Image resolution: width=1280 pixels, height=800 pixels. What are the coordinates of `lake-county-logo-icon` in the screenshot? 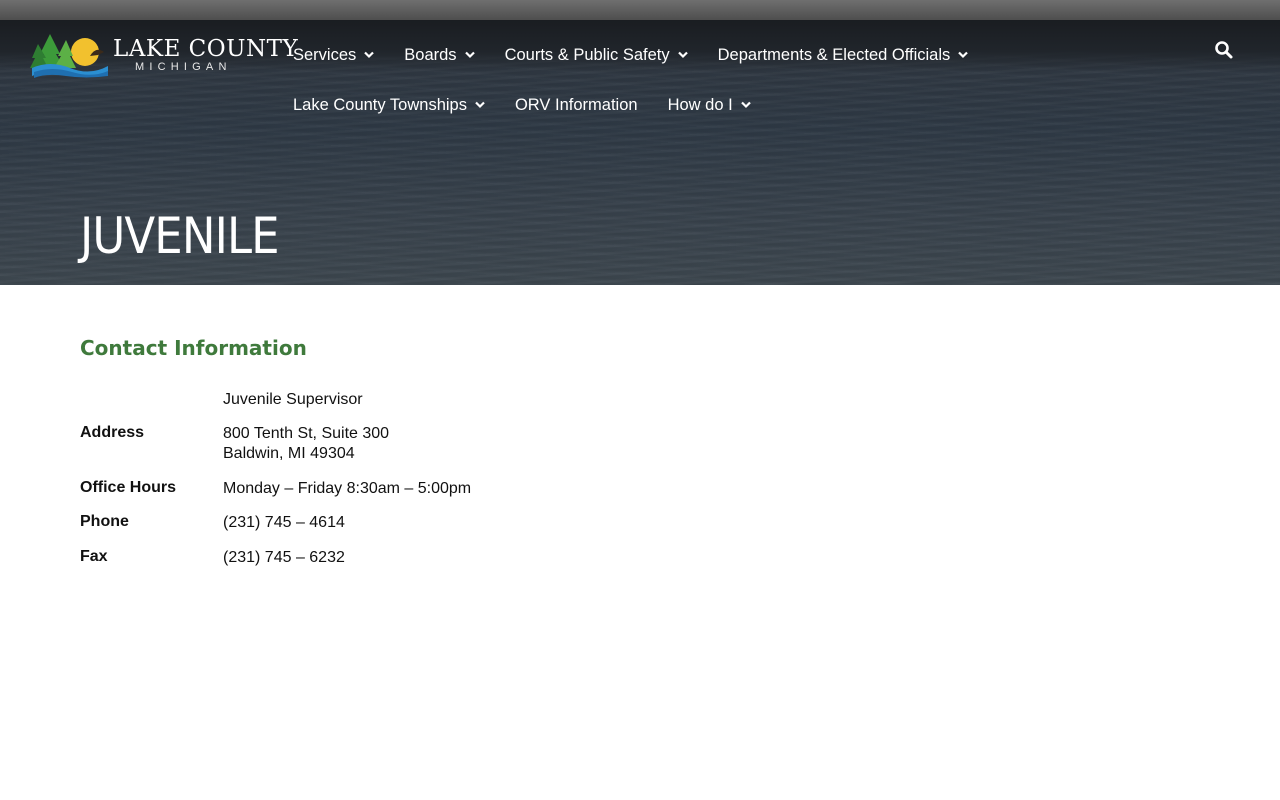 It's located at (69, 56).